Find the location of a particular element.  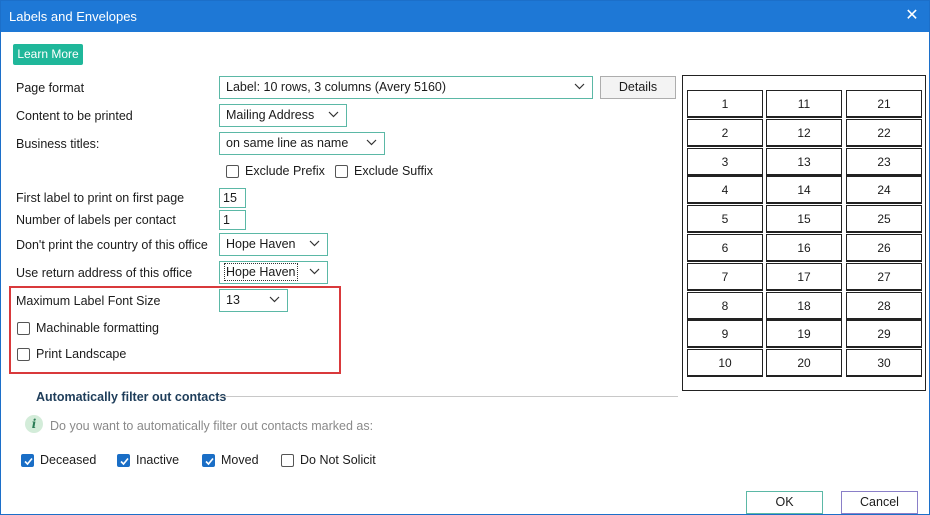

business-titles-select: on same line as name is located at coordinates (302, 143).